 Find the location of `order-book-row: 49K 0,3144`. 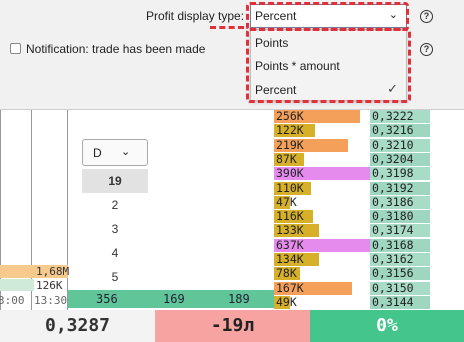

order-book-row: 49K 0,3144 is located at coordinates (352, 301).